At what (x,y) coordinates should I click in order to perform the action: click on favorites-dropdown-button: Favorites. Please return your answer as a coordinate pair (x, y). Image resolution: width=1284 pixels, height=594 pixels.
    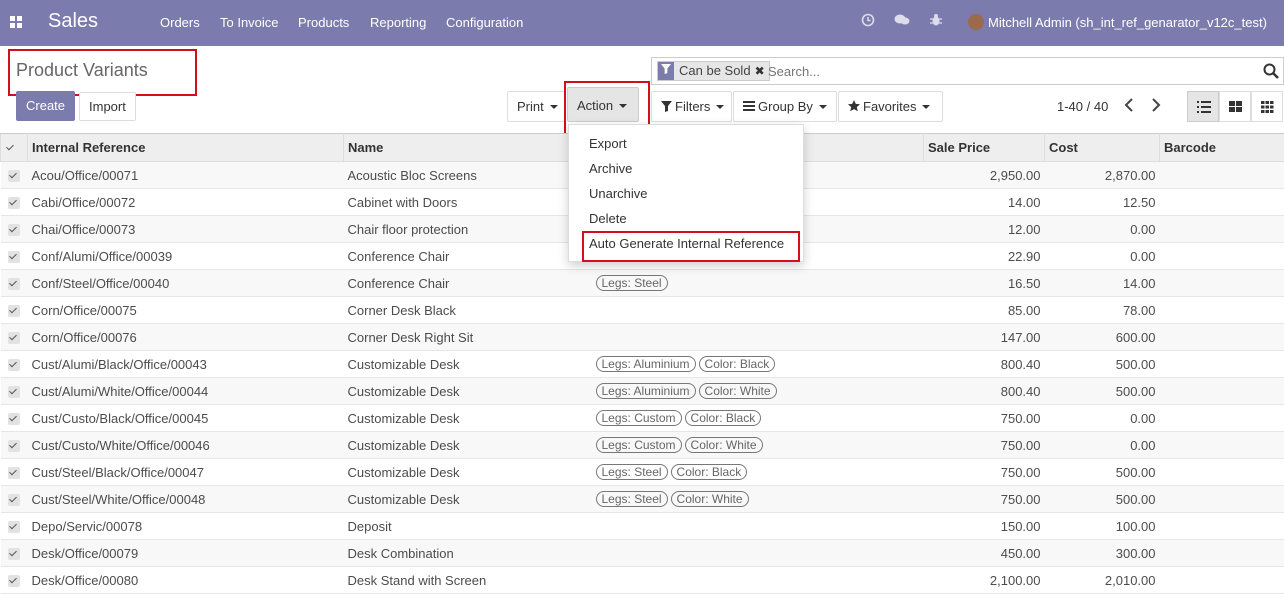
    Looking at the image, I should click on (890, 106).